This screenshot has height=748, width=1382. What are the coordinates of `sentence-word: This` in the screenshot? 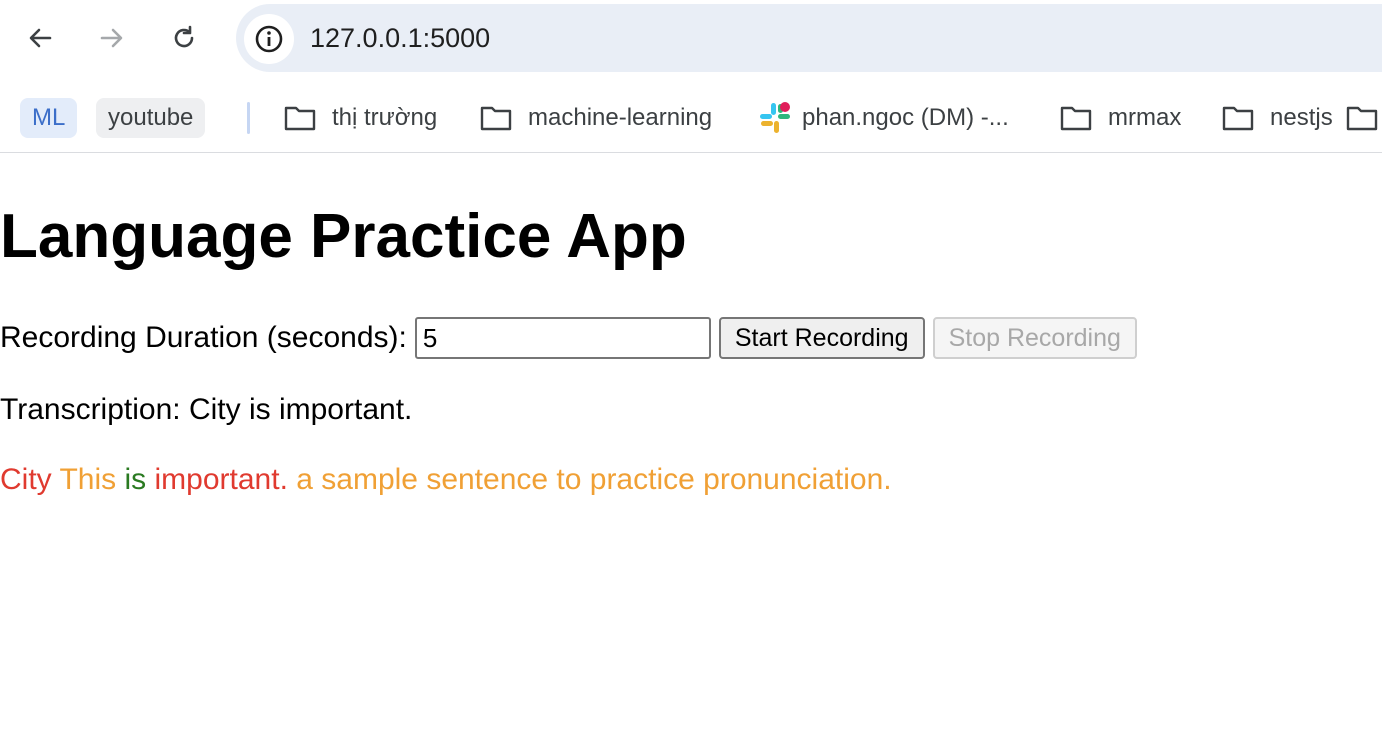 It's located at (88, 479).